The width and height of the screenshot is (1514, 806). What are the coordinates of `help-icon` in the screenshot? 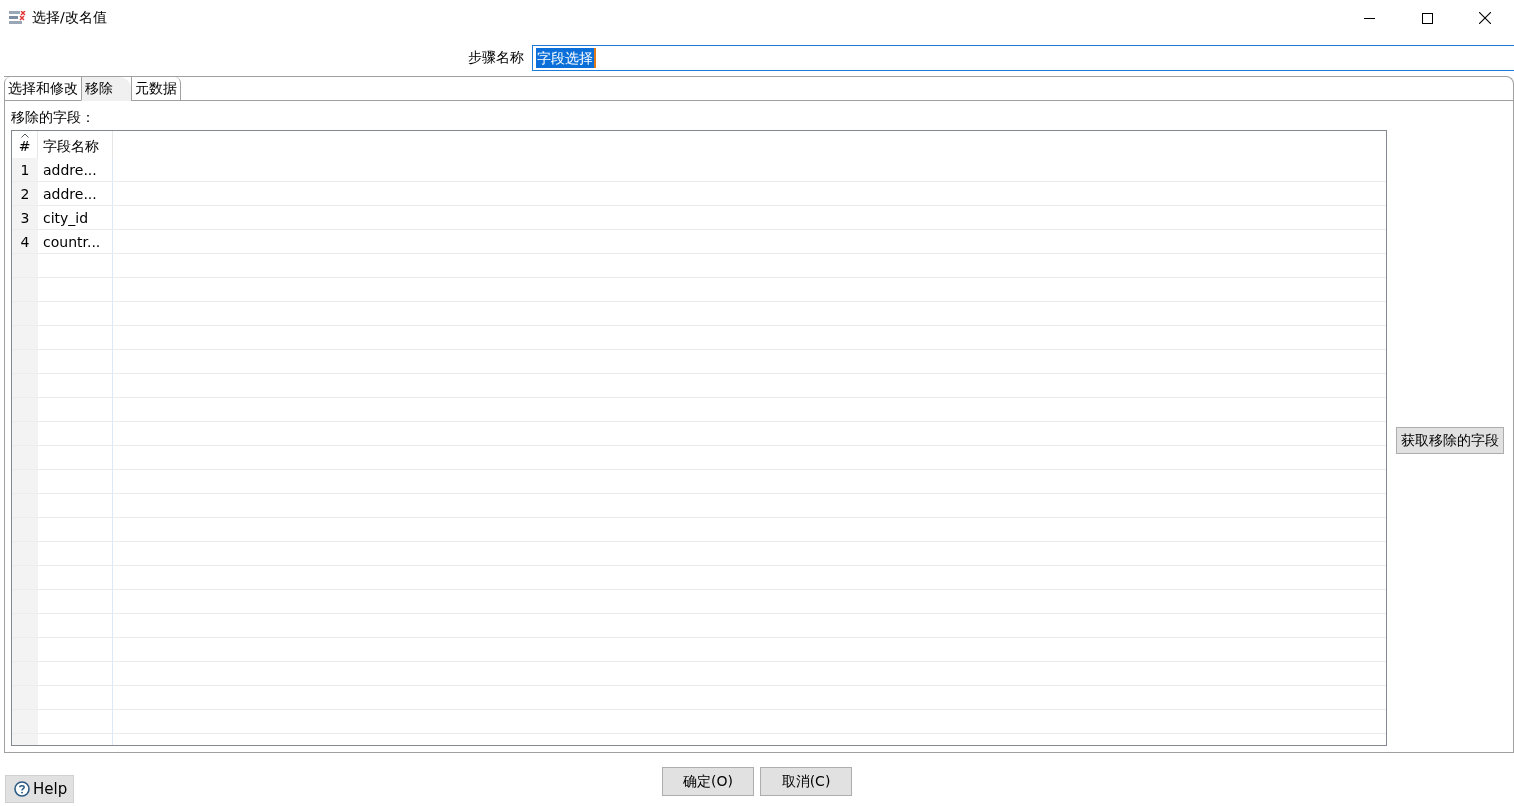 It's located at (22, 789).